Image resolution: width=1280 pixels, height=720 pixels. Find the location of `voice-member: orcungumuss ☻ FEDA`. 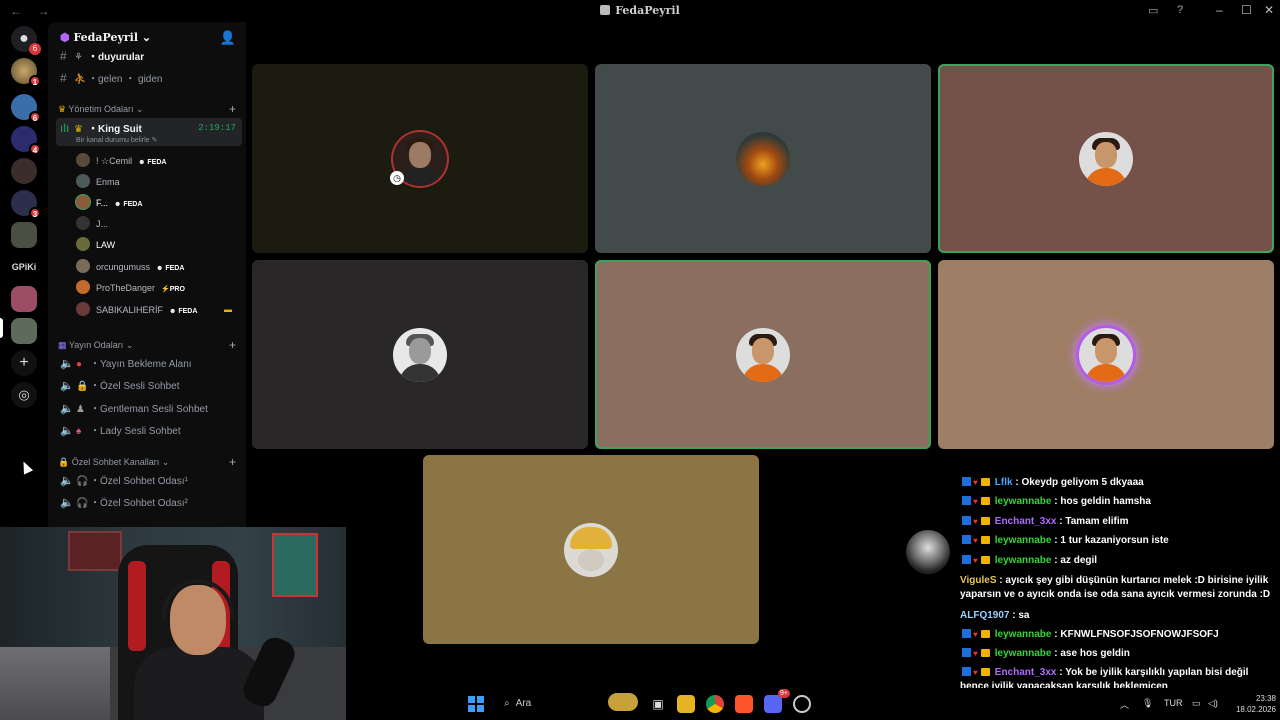

voice-member: orcungumuss ☻ FEDA is located at coordinates (156, 267).